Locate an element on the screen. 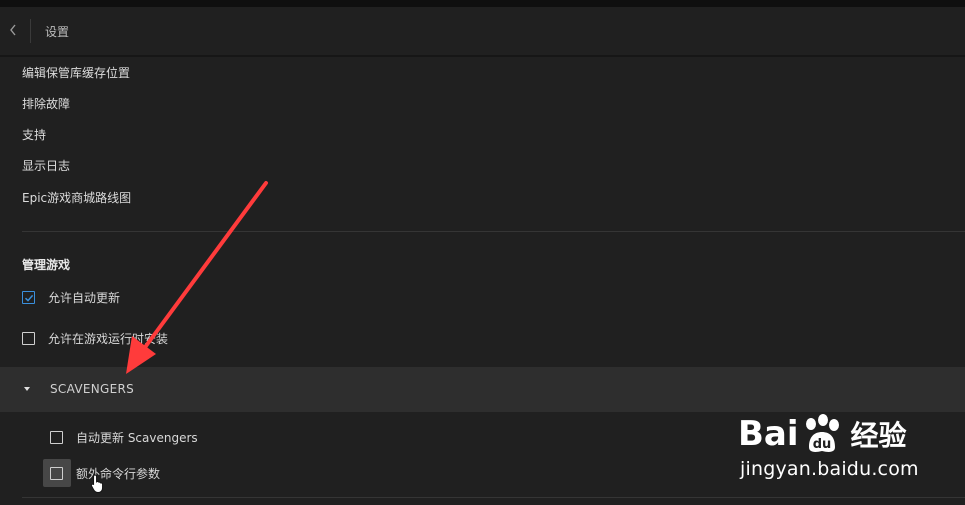  watermark-url: jingyan.baidu.com is located at coordinates (829, 469).